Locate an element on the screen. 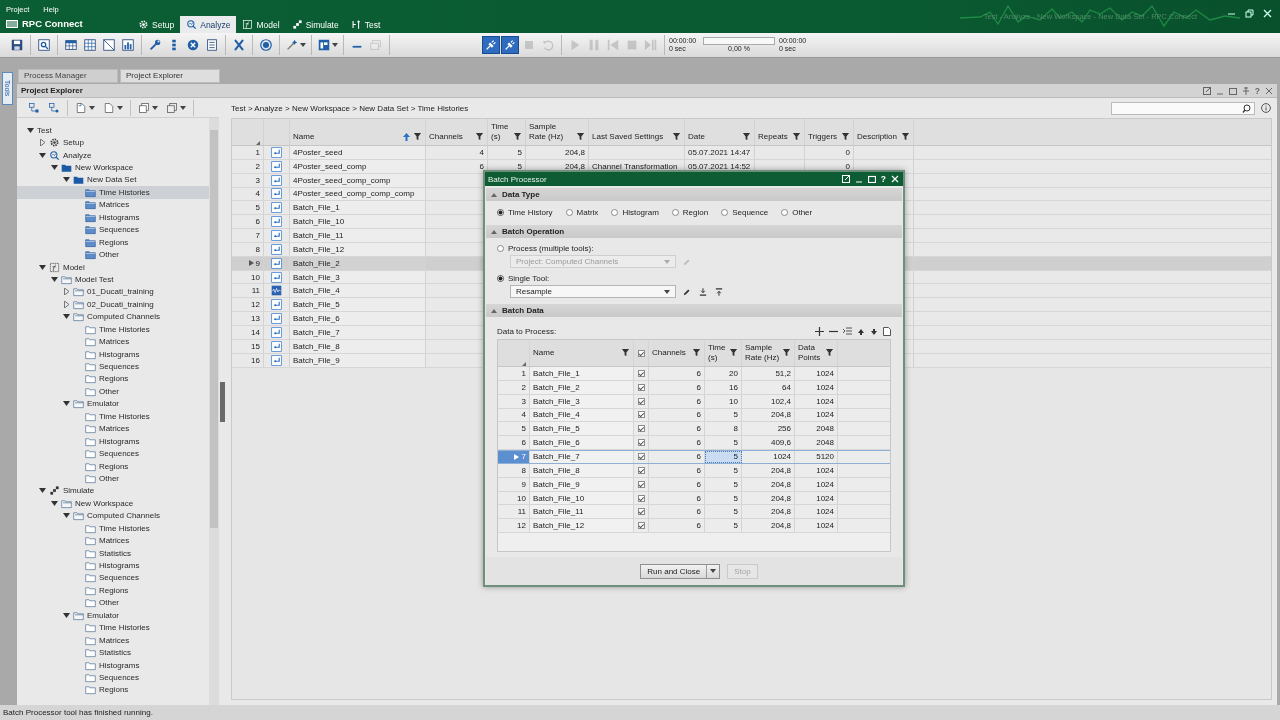 The image size is (1280, 720). table-cell: 51,2 is located at coordinates (783, 373).